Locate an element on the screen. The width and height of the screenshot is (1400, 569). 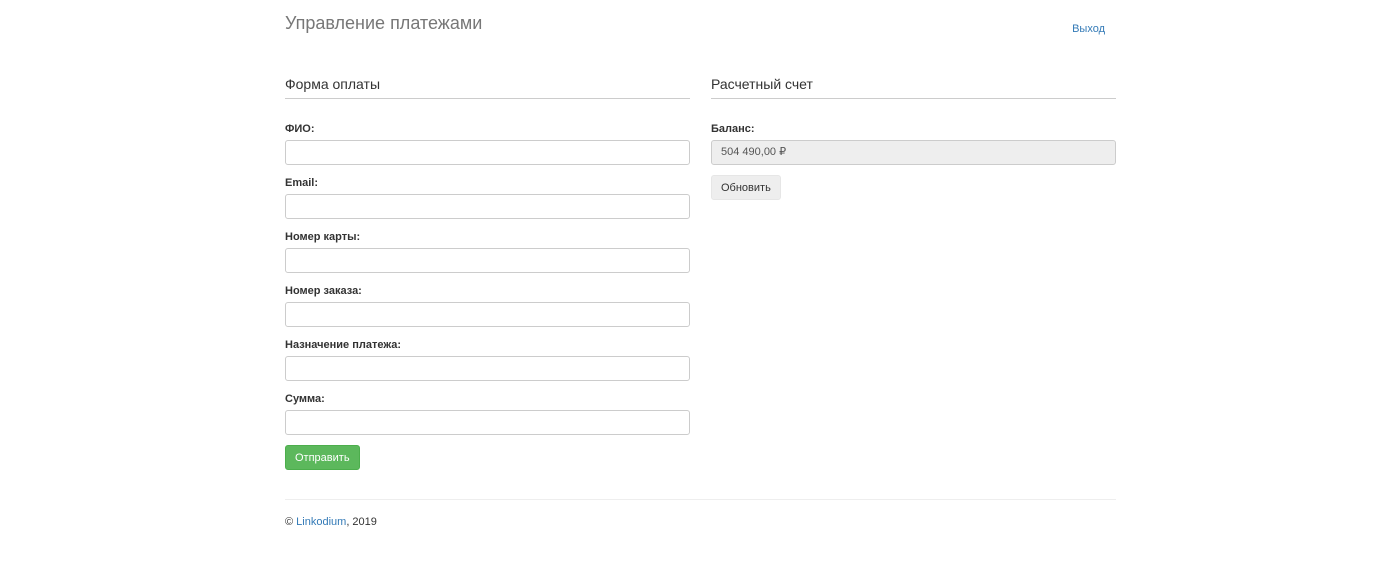
account-title: Расчетный счет is located at coordinates (762, 84).